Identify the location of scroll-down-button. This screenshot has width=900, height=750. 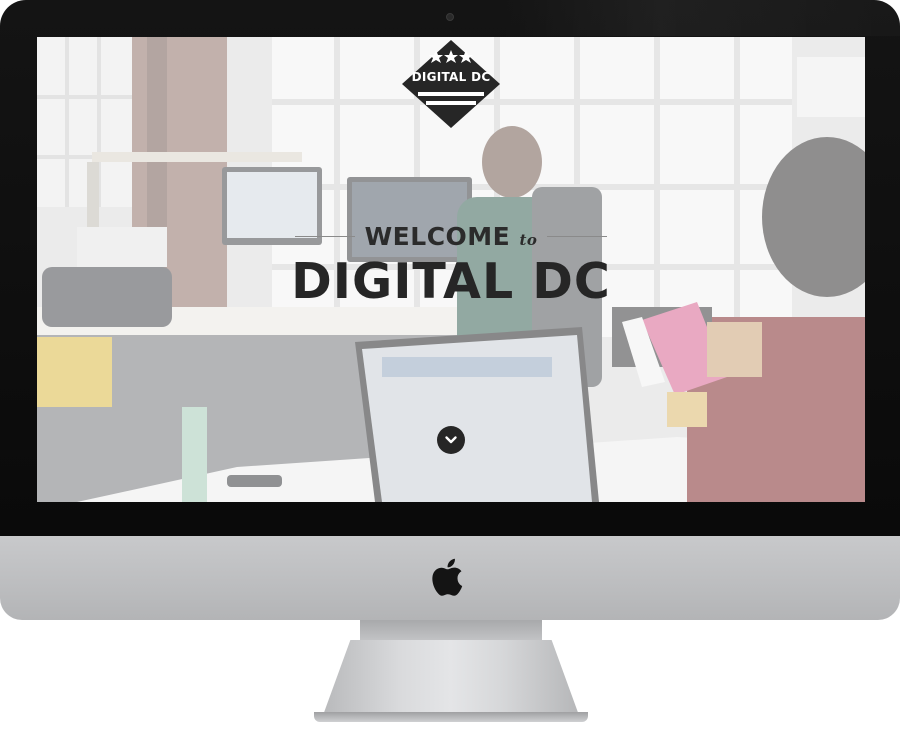
(451, 440).